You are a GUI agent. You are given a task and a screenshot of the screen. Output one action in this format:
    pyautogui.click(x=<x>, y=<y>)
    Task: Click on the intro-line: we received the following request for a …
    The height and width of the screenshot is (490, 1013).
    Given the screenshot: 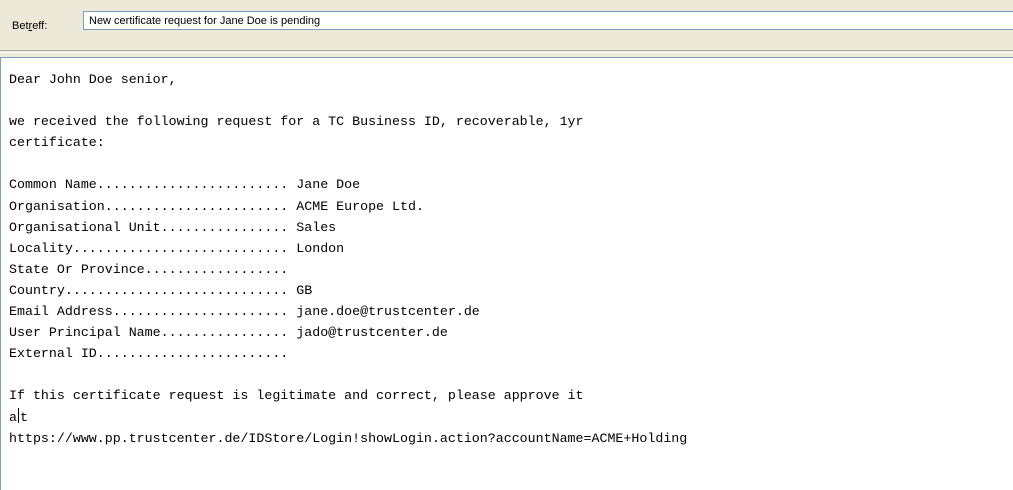 What is the action you would take?
    pyautogui.click(x=296, y=122)
    